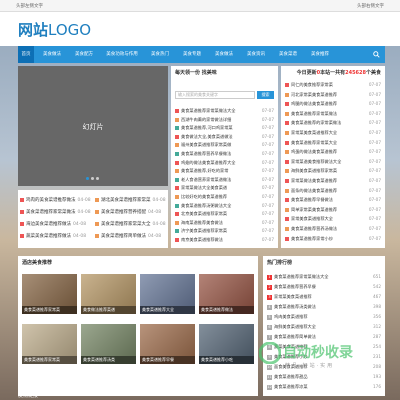 The height and width of the screenshot is (400, 400). I want to click on site-logo: 网站LOGO, so click(54, 29).